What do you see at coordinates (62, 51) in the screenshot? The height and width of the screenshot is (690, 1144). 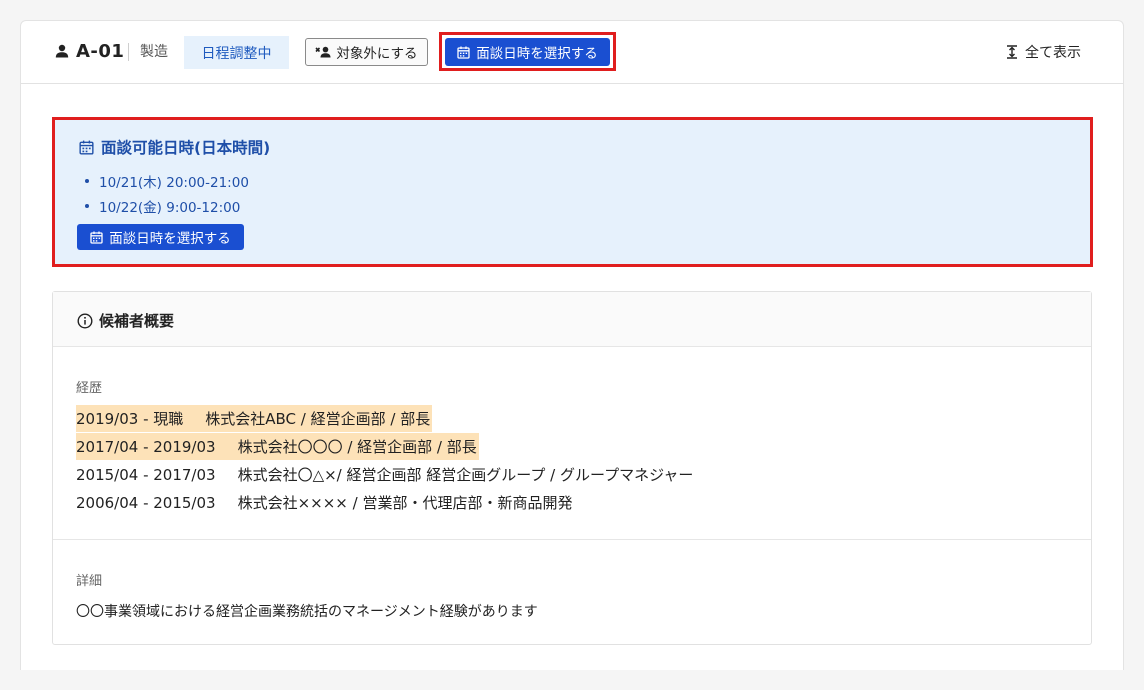 I see `person-icon` at bounding box center [62, 51].